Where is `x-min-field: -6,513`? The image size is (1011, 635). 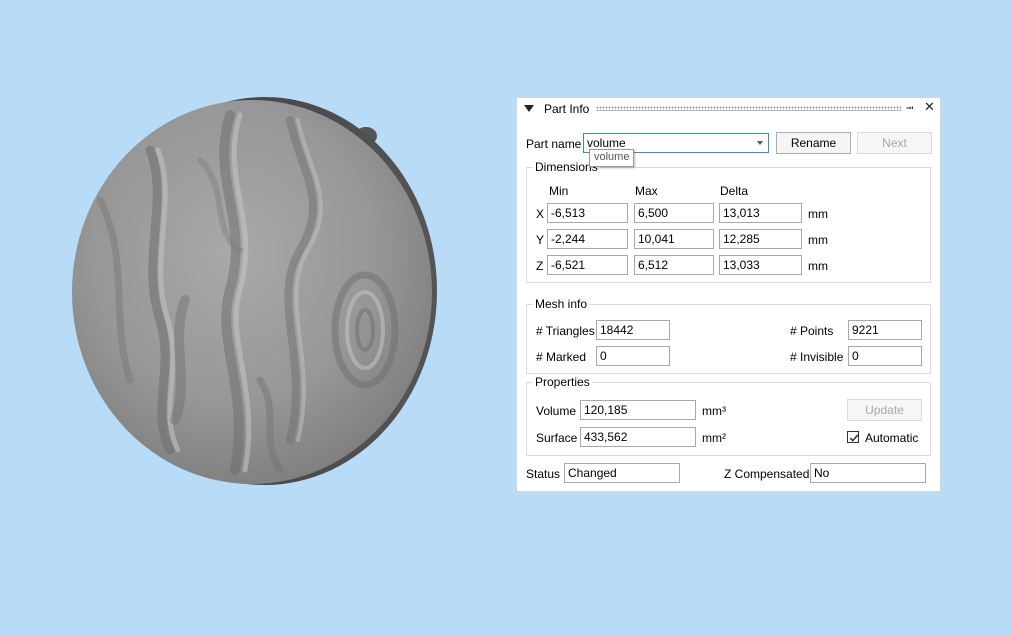 x-min-field: -6,513 is located at coordinates (587, 213).